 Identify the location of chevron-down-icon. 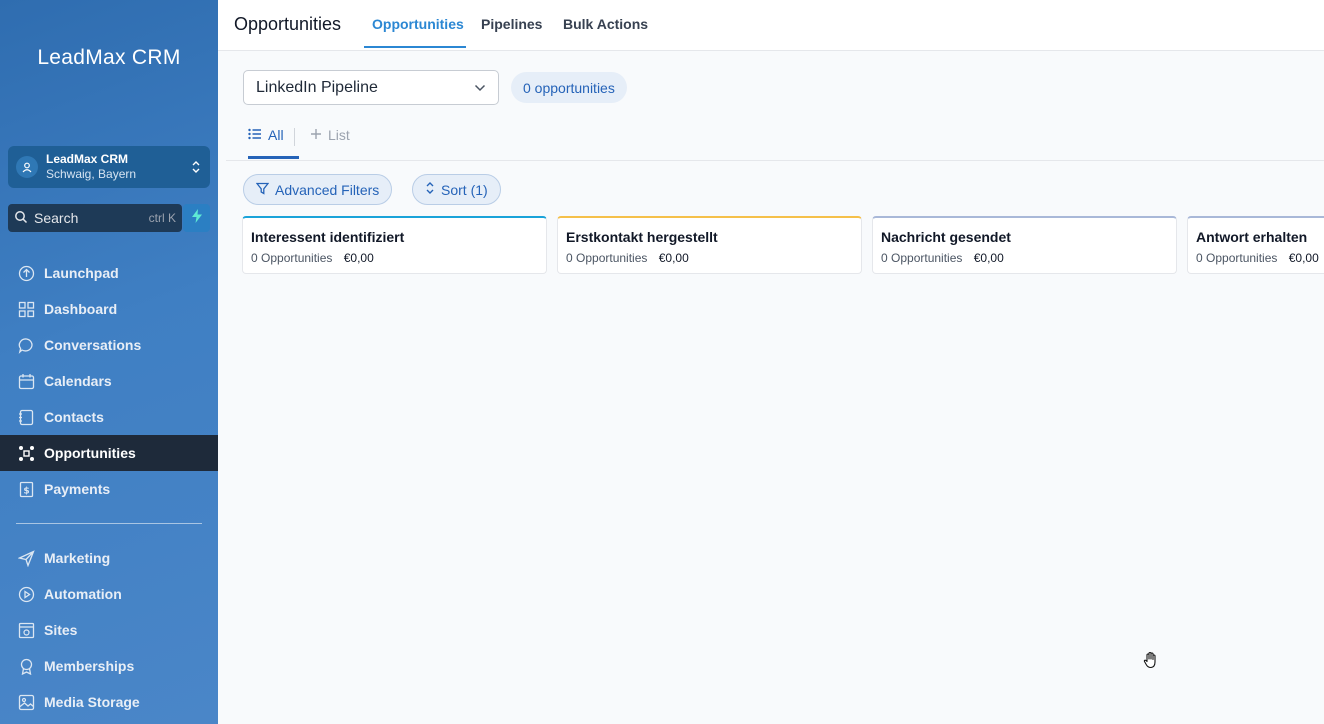
(480, 88).